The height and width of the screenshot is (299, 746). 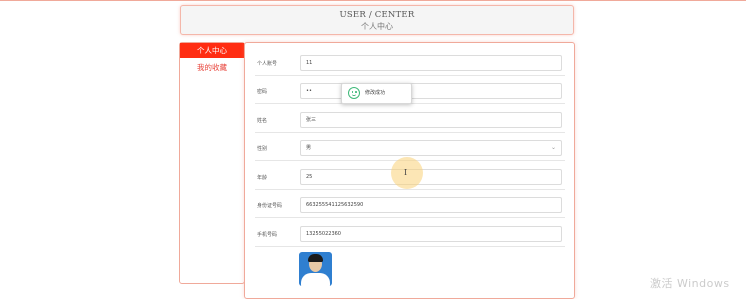 What do you see at coordinates (315, 279) in the screenshot?
I see `avatar-shirt` at bounding box center [315, 279].